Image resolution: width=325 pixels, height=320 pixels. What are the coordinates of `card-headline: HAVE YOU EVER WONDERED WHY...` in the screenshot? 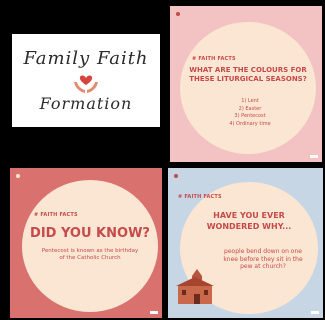 It's located at (249, 221).